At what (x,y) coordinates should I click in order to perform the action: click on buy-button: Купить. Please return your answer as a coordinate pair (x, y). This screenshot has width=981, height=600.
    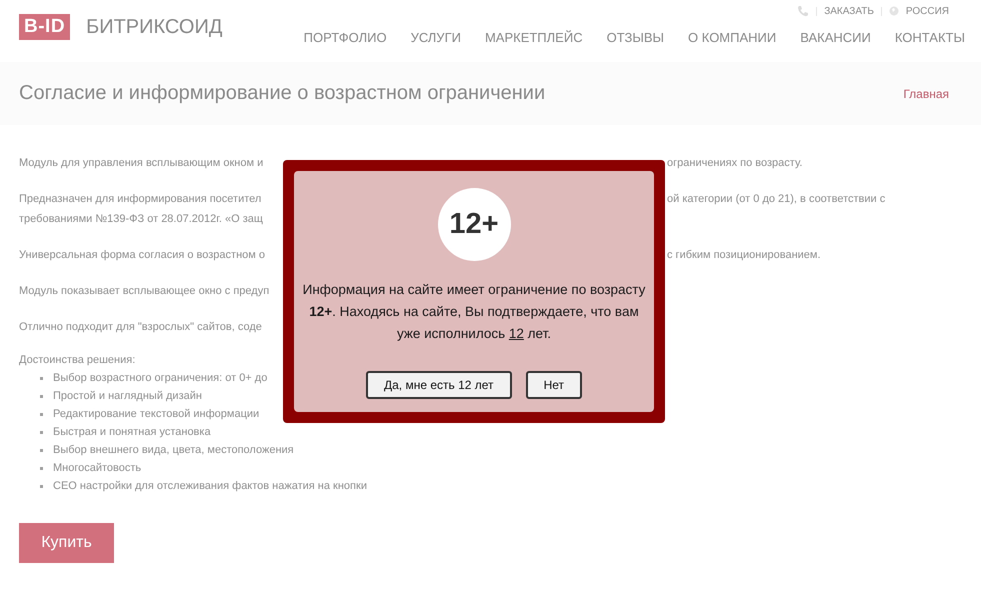
    Looking at the image, I should click on (66, 543).